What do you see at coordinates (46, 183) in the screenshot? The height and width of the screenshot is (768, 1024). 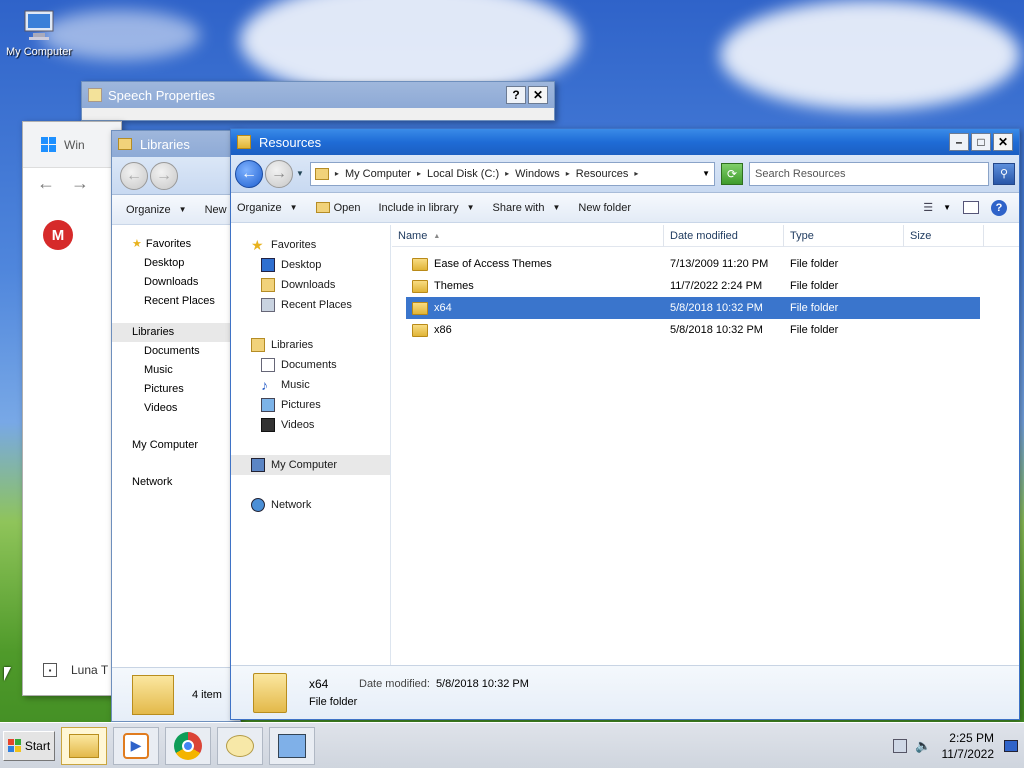 I see `back-arrow-icon: ←` at bounding box center [46, 183].